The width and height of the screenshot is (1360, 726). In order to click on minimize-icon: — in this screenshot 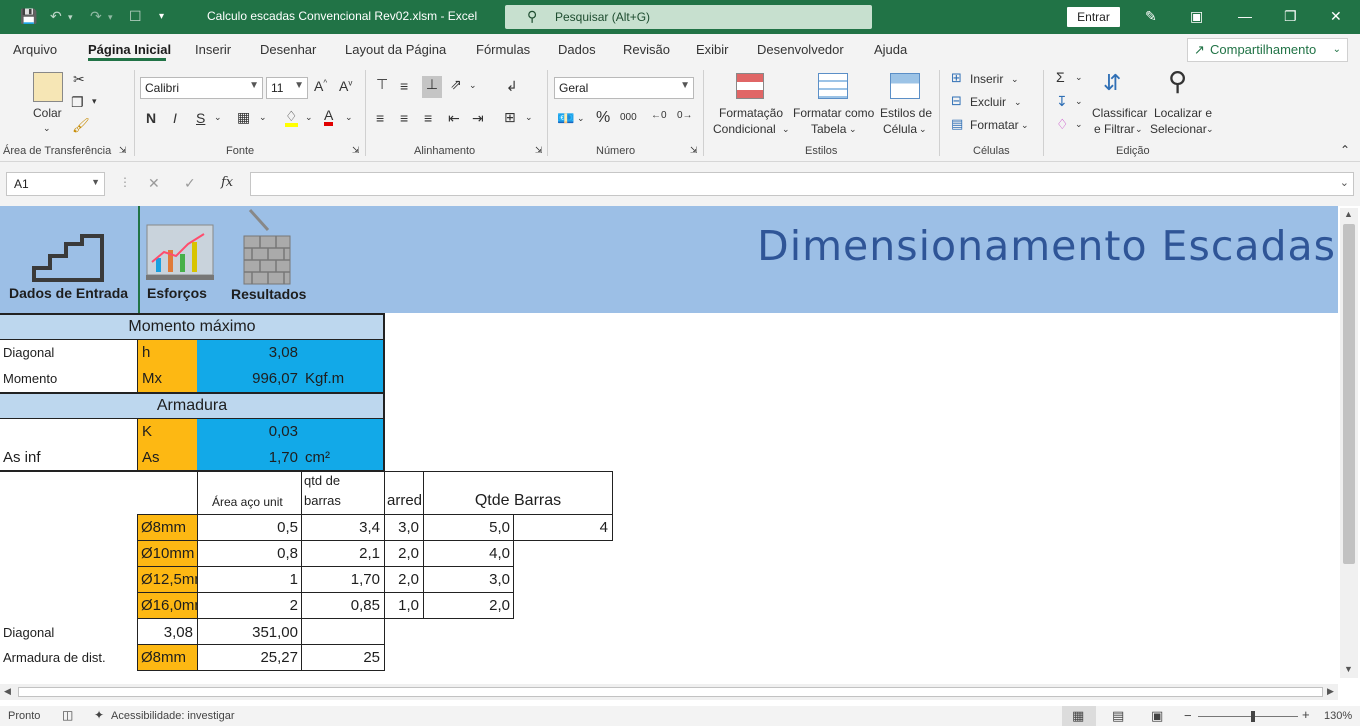, I will do `click(1245, 16)`.